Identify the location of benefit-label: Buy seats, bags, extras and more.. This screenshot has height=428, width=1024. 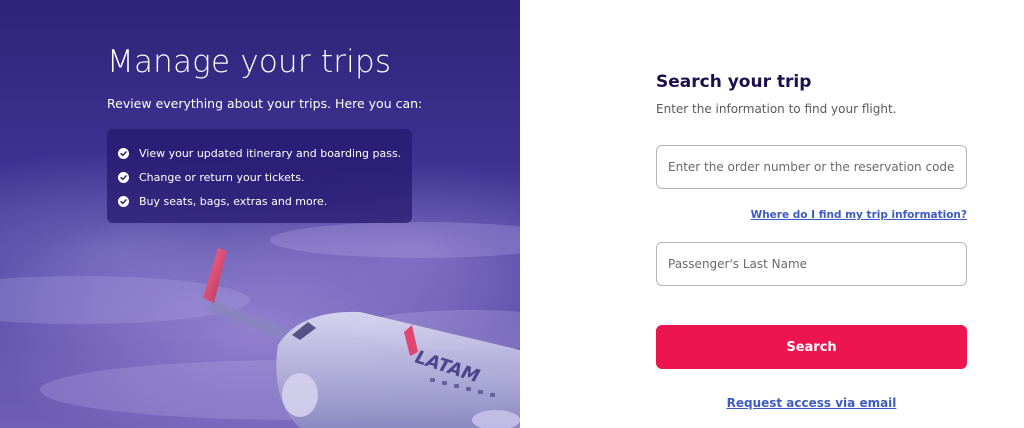
(233, 201).